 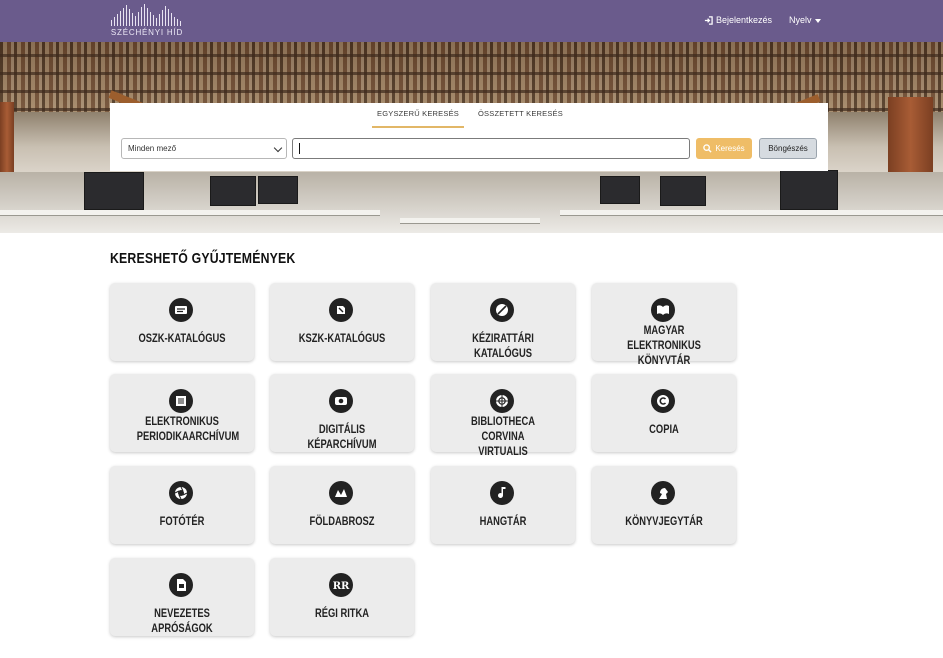 What do you see at coordinates (664, 345) in the screenshot?
I see `collection-card-label: MAGYAR ELEKTRONIKUS KÖNYVTÁR` at bounding box center [664, 345].